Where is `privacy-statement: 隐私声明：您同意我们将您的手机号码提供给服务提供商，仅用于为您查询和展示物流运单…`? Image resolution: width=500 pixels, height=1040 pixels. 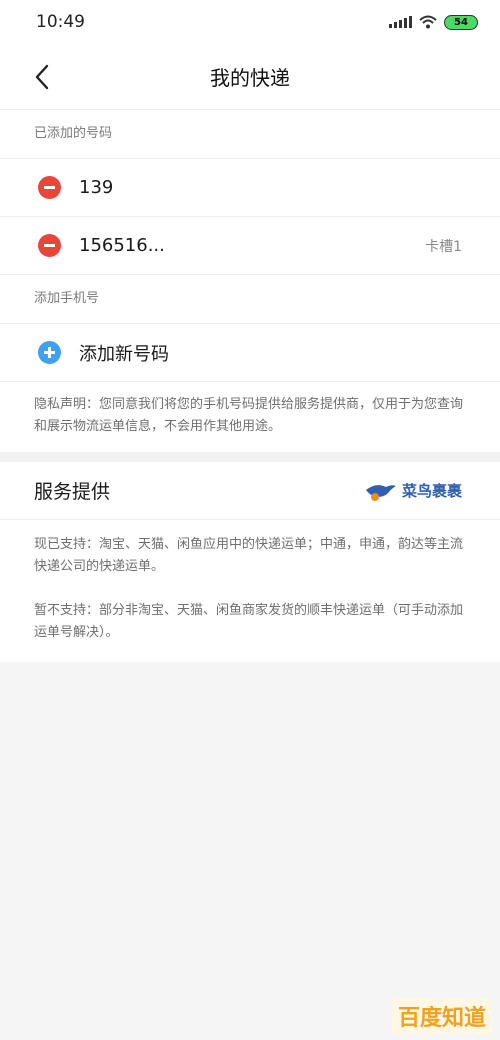 privacy-statement: 隐私声明：您同意我们将您的手机号码提供给服务提供商，仅用于为您查询和展示物流运单… is located at coordinates (250, 416).